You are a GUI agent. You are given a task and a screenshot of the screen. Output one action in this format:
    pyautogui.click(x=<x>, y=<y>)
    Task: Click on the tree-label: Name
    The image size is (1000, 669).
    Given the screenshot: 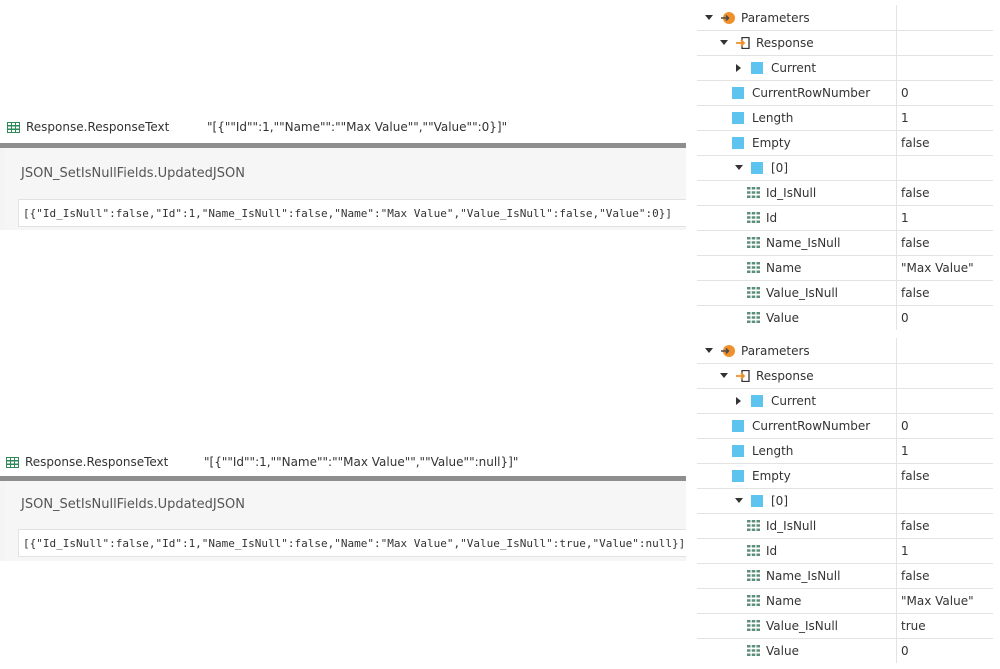 What is the action you would take?
    pyautogui.click(x=784, y=267)
    